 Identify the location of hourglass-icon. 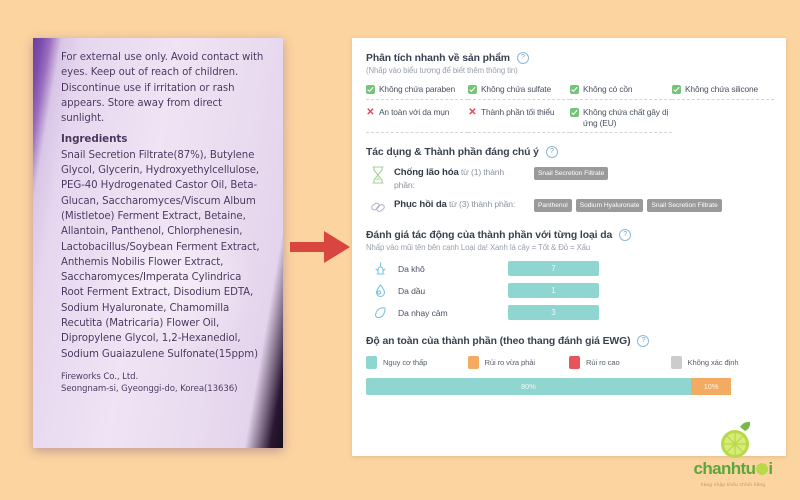
(378, 175).